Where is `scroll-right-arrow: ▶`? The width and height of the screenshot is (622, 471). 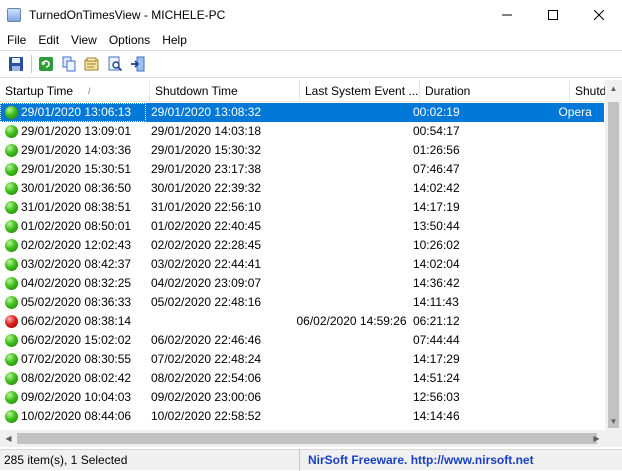 scroll-right-arrow: ▶ is located at coordinates (596, 438).